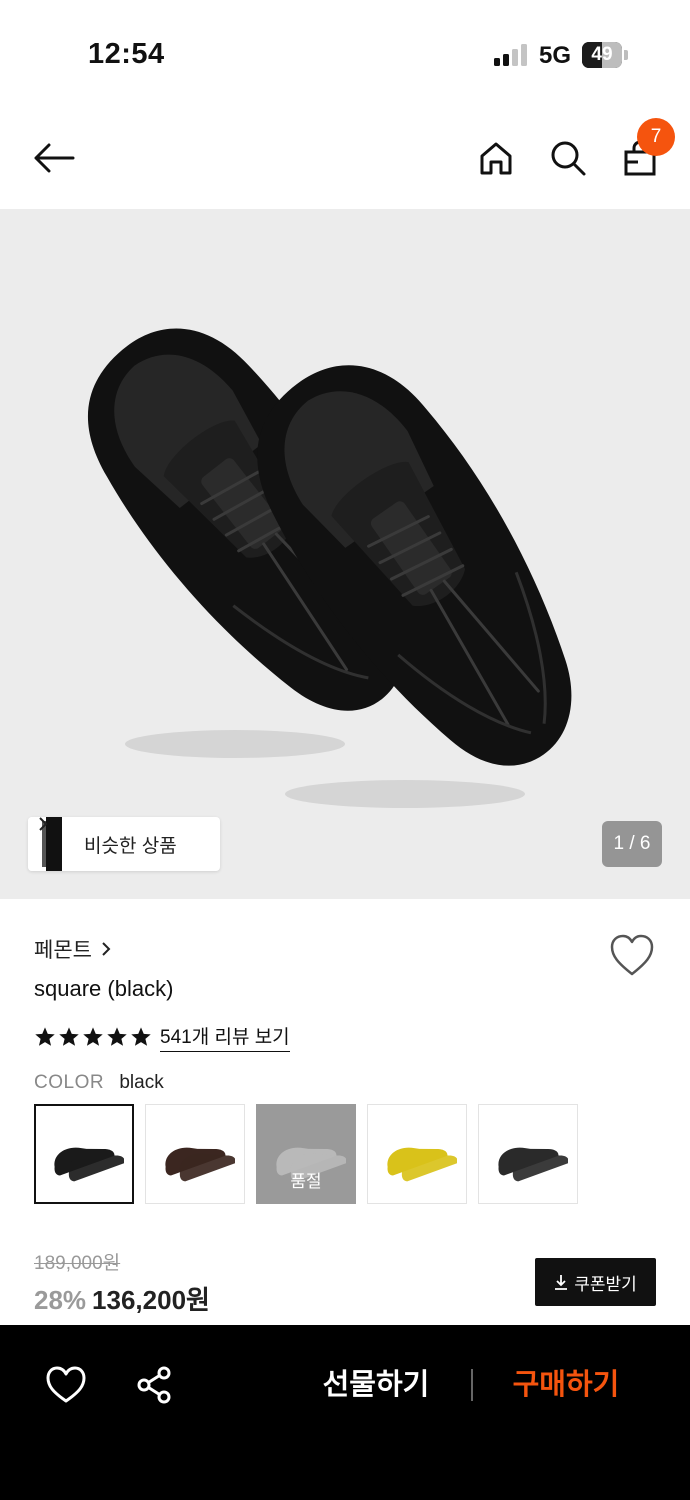 The image size is (690, 1500). Describe the element at coordinates (130, 846) in the screenshot. I see `similar-products-label: 비슷한 상품` at that location.